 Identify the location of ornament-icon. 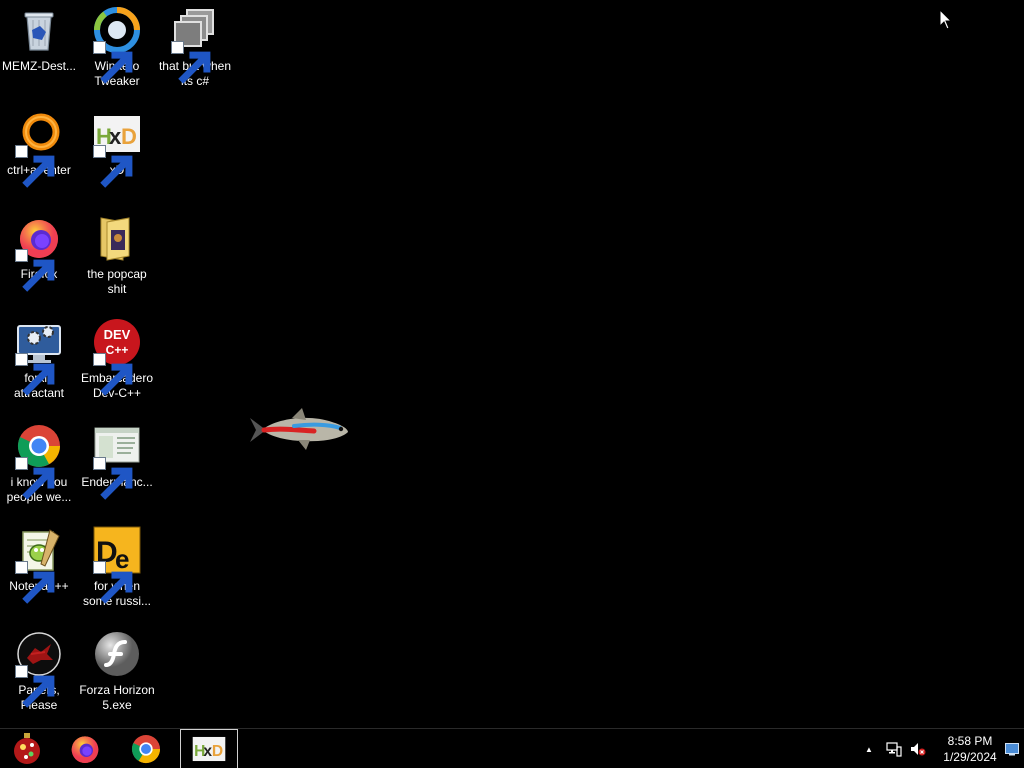
(27, 748).